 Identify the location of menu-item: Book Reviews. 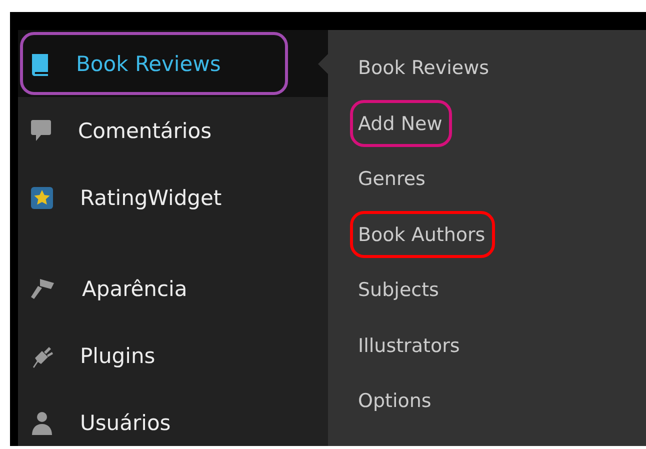
(173, 63).